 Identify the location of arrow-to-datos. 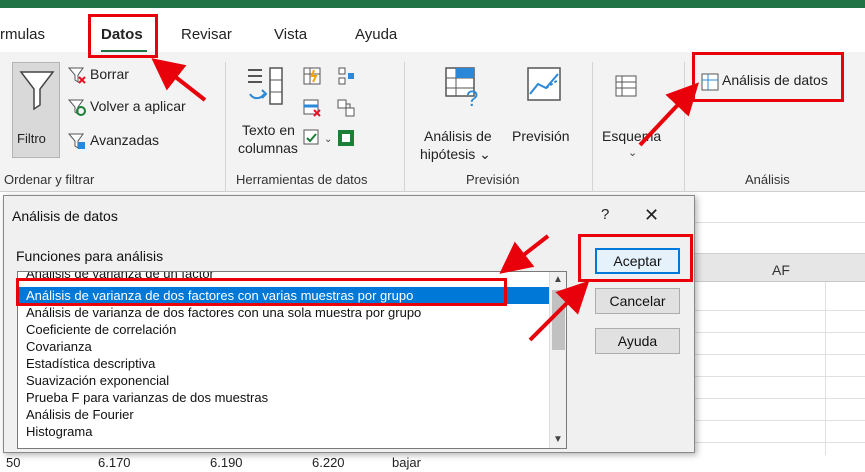
(179, 80).